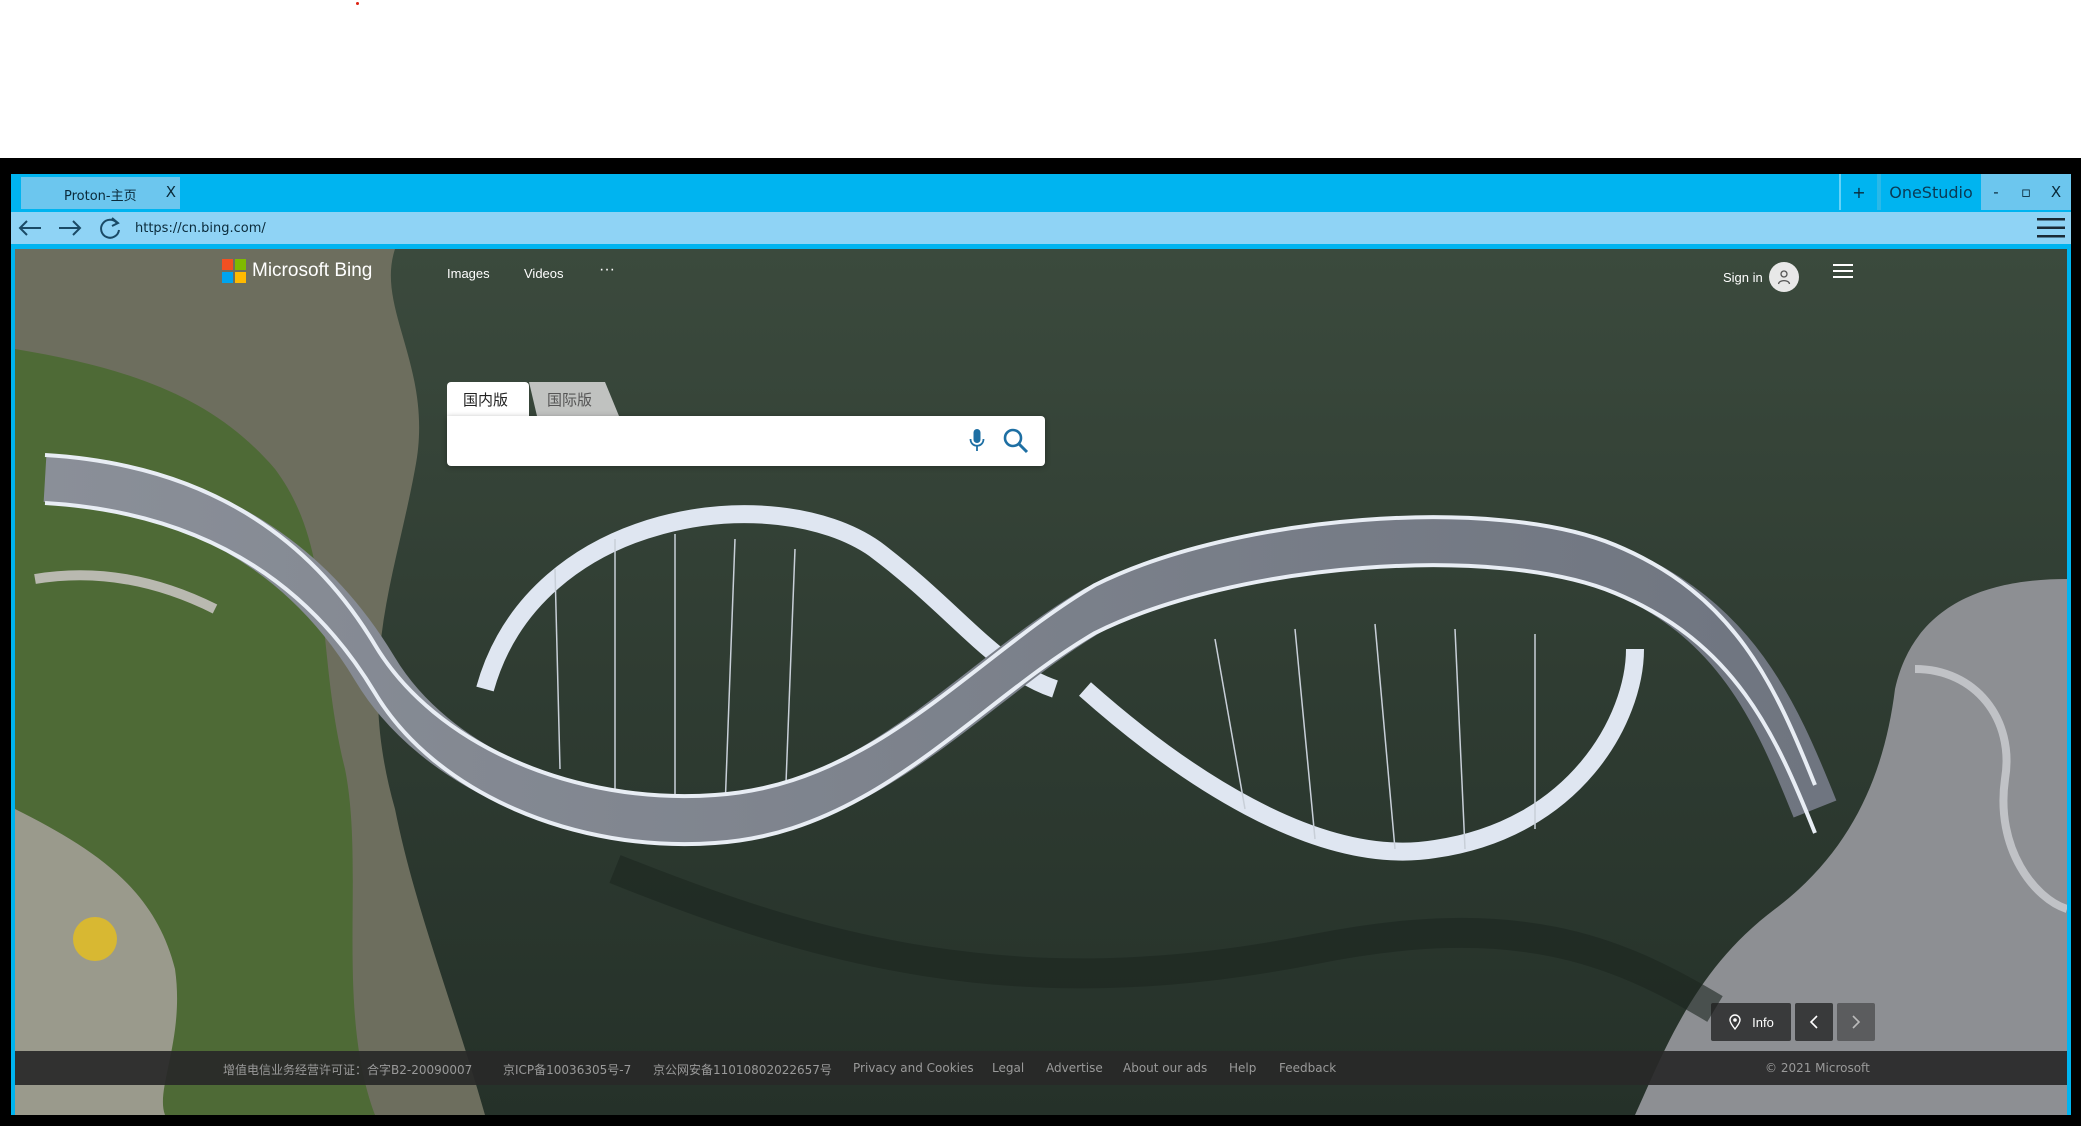  What do you see at coordinates (1087, 228) in the screenshot?
I see `url-input` at bounding box center [1087, 228].